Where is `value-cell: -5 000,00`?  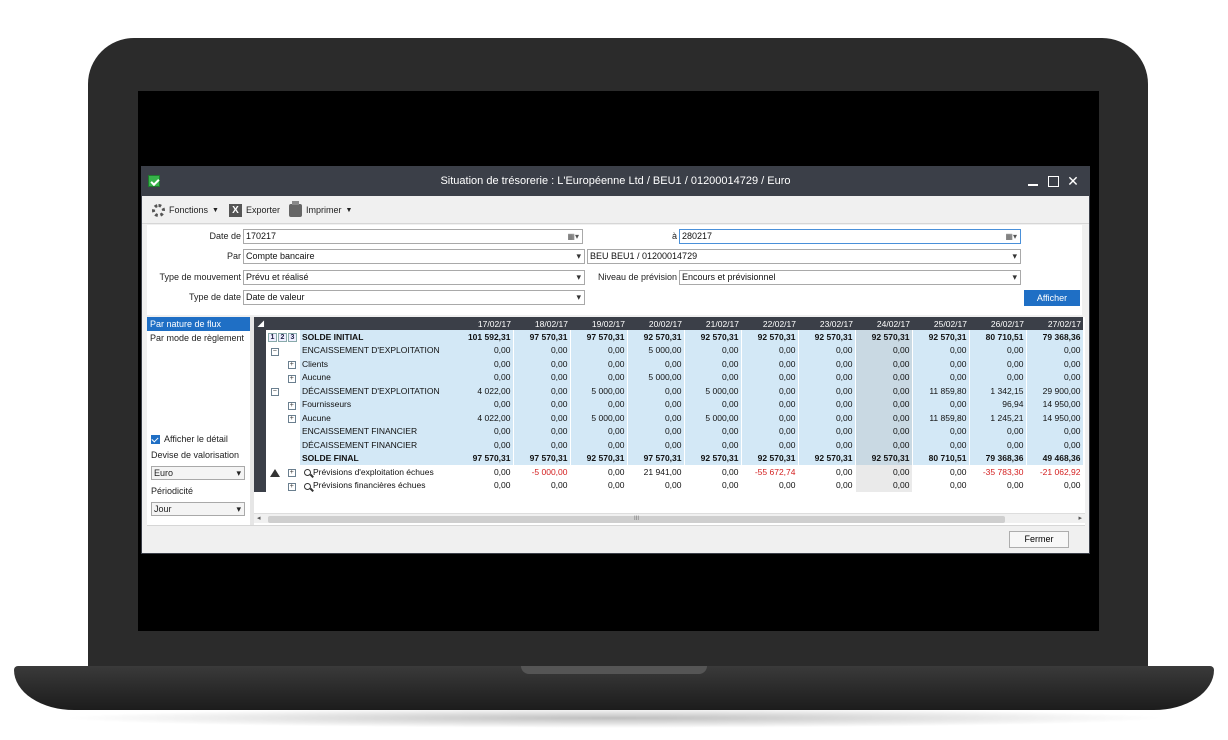
value-cell: -5 000,00 is located at coordinates (542, 472).